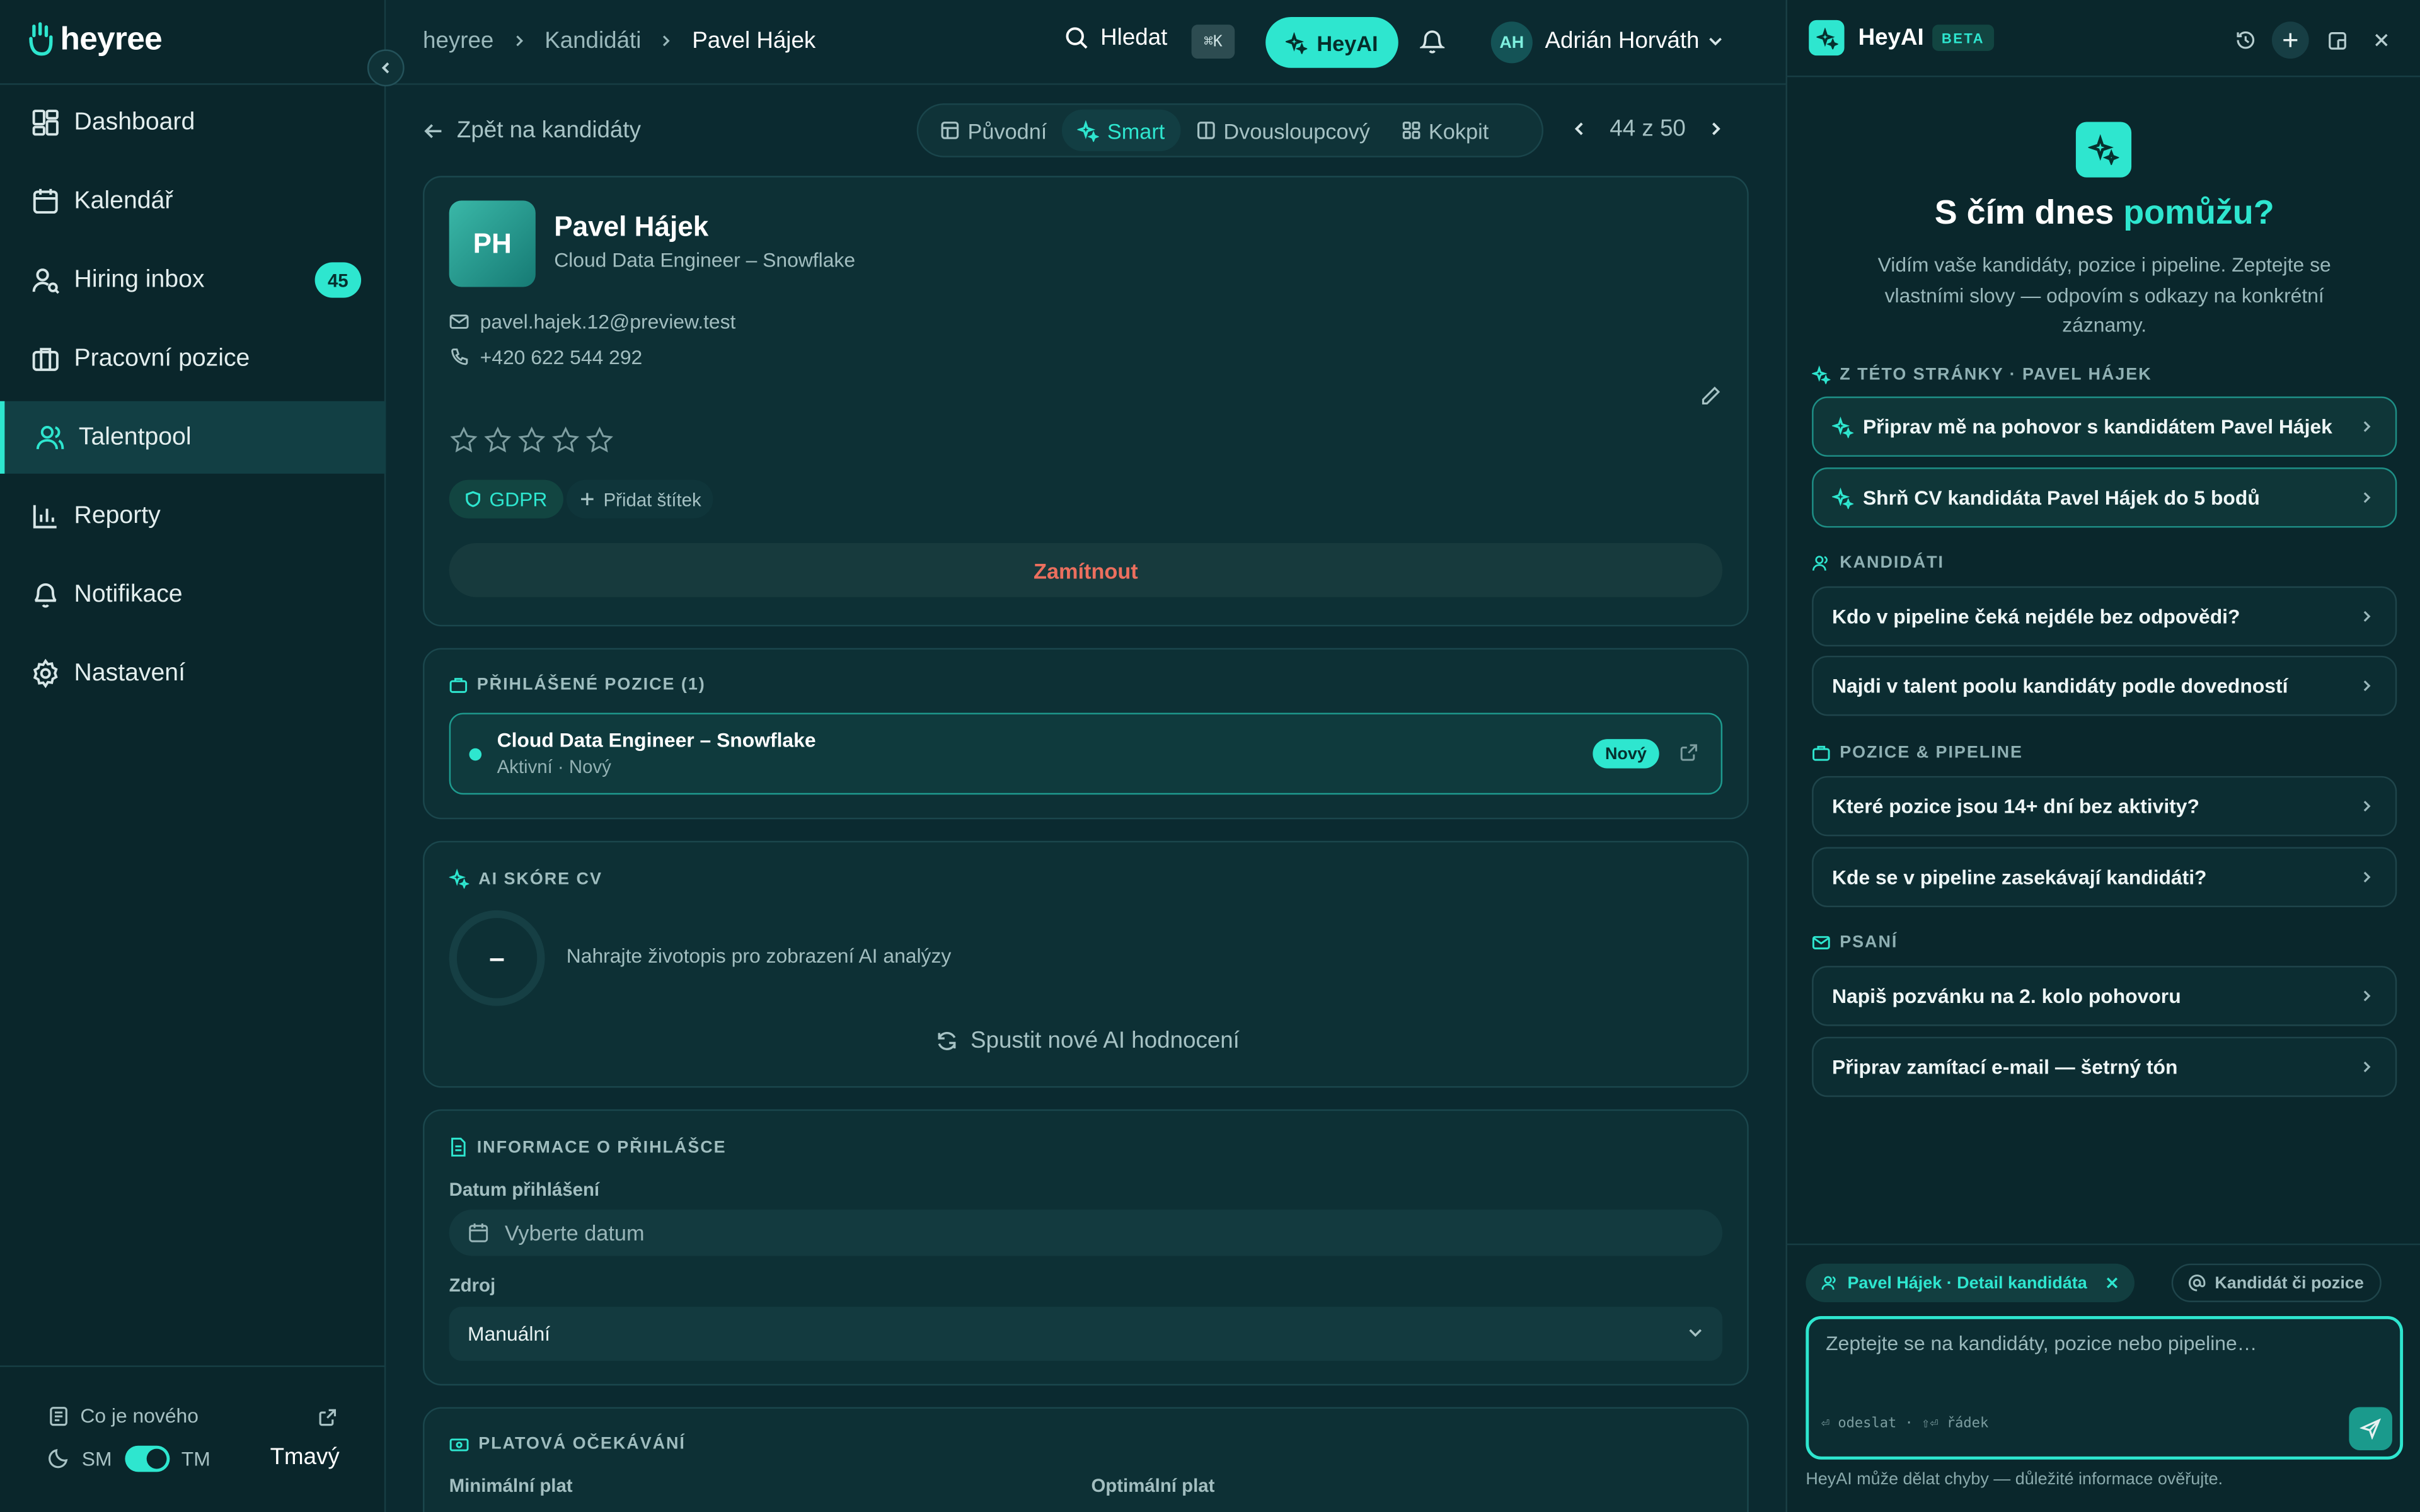 The image size is (2420, 1512). What do you see at coordinates (1512, 42) in the screenshot?
I see `avatar: AH` at bounding box center [1512, 42].